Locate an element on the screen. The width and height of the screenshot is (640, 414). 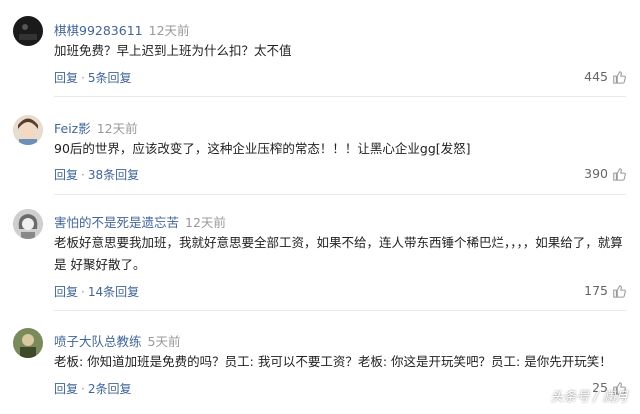
like-button: 175 is located at coordinates (605, 290).